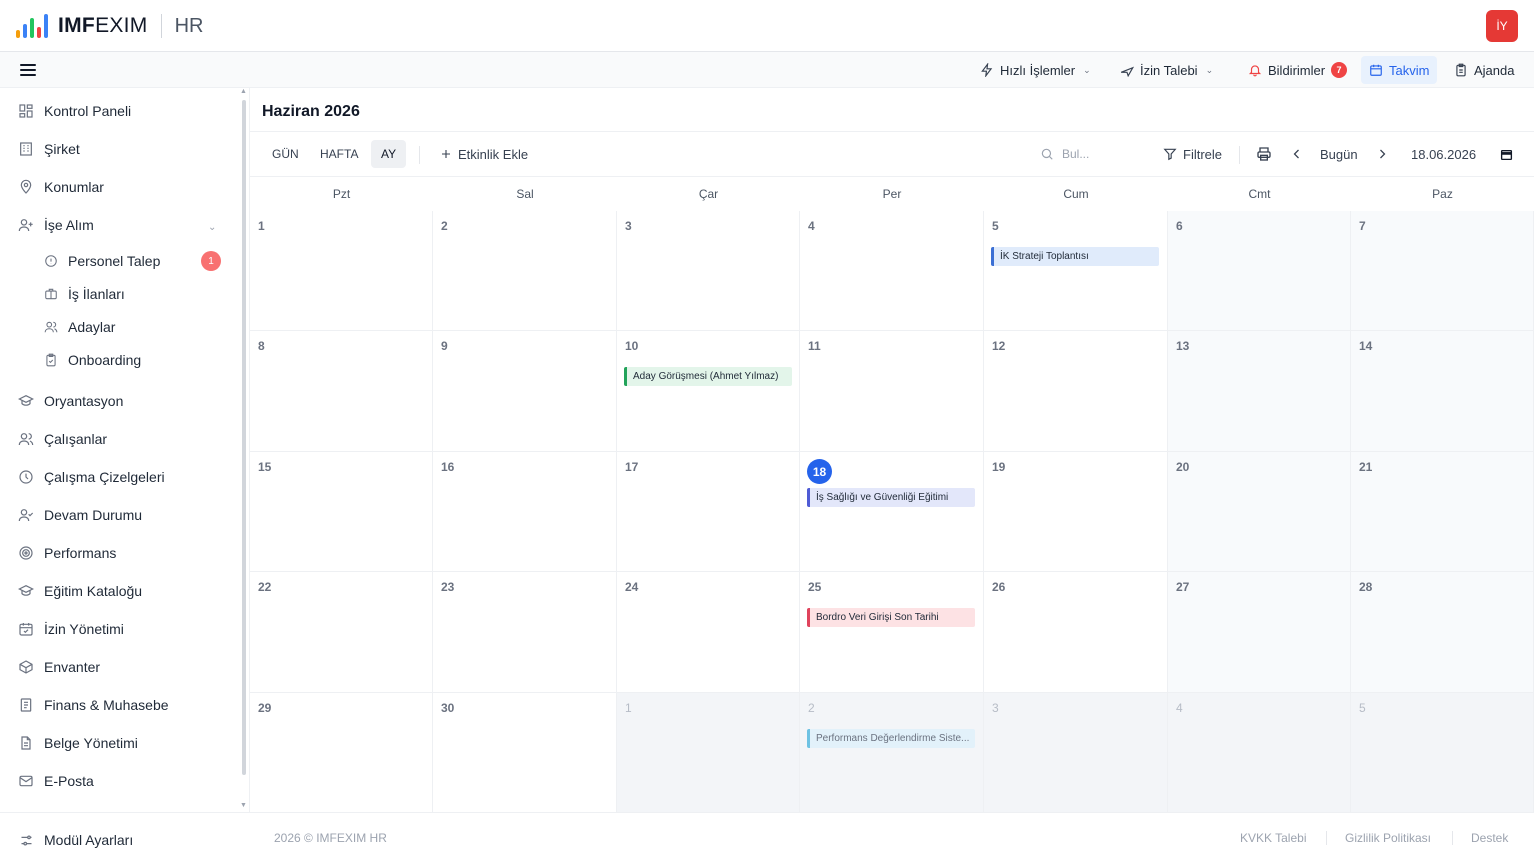 The height and width of the screenshot is (862, 1534). Describe the element at coordinates (341, 632) in the screenshot. I see `day-cell: 22` at that location.